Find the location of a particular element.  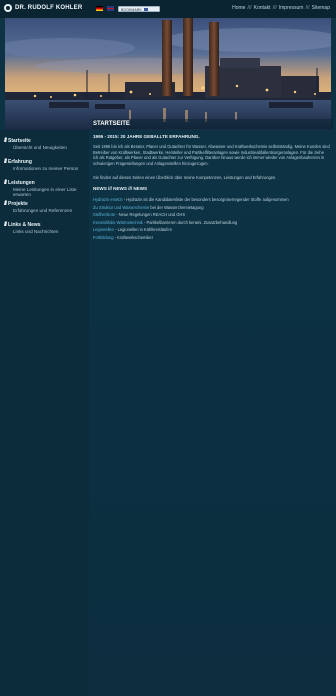

sidebar-item-title: Erfahrung is located at coordinates (20, 162).